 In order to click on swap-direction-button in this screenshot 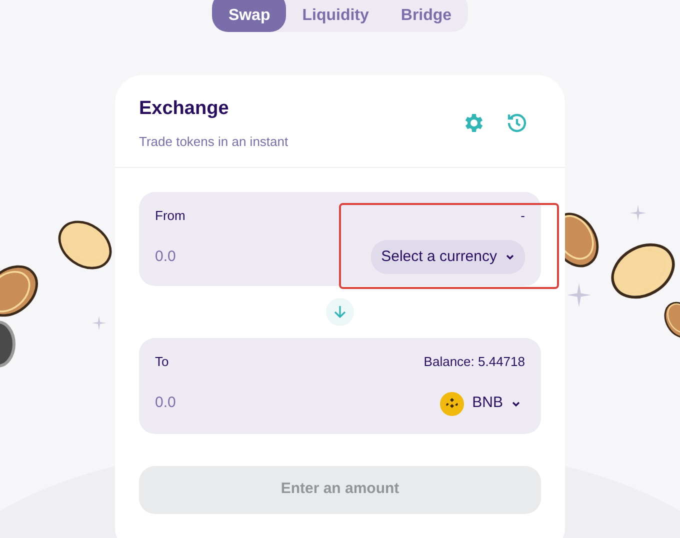, I will do `click(340, 312)`.